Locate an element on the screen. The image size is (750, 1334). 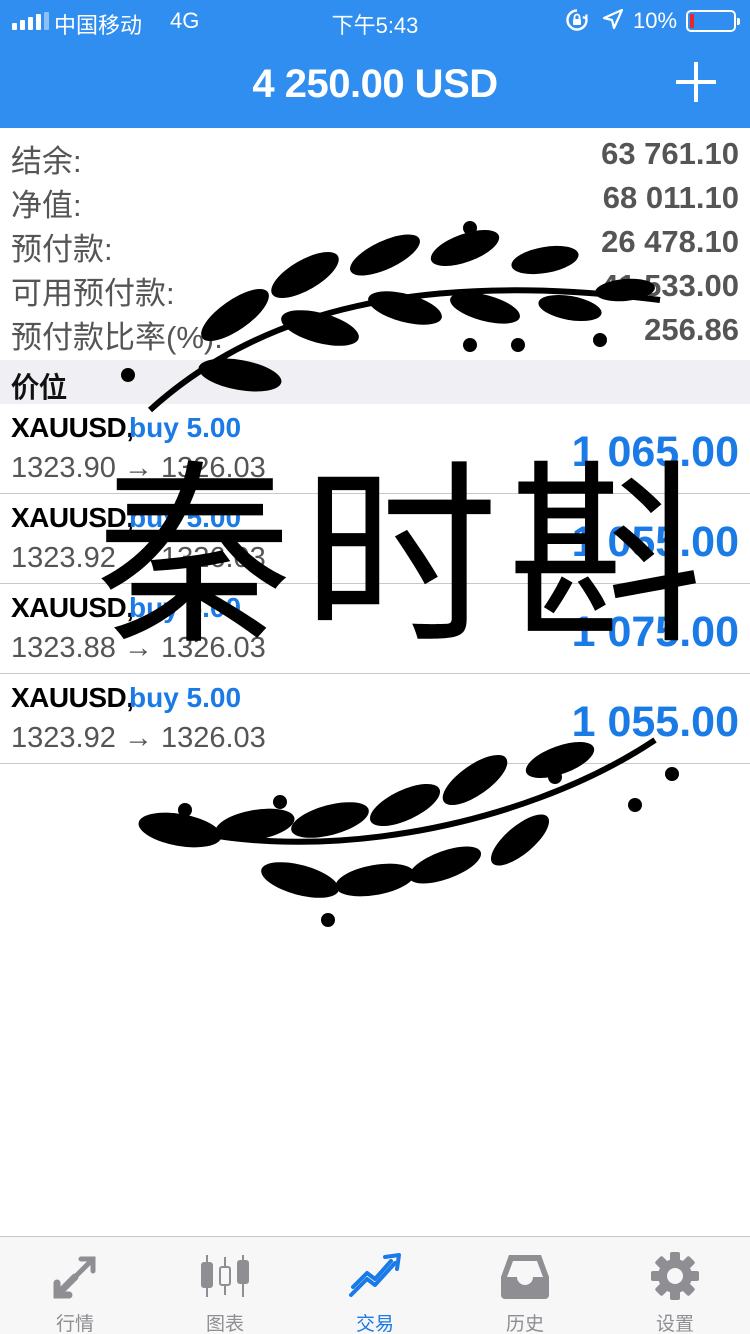
tab-trade: 交易 is located at coordinates (375, 1285).